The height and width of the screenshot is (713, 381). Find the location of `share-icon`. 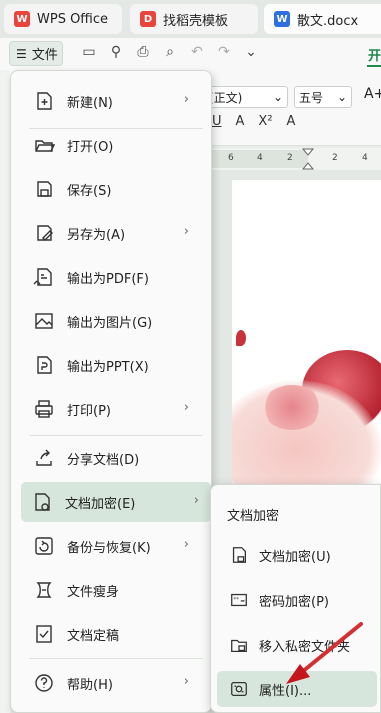

share-icon is located at coordinates (44, 458).